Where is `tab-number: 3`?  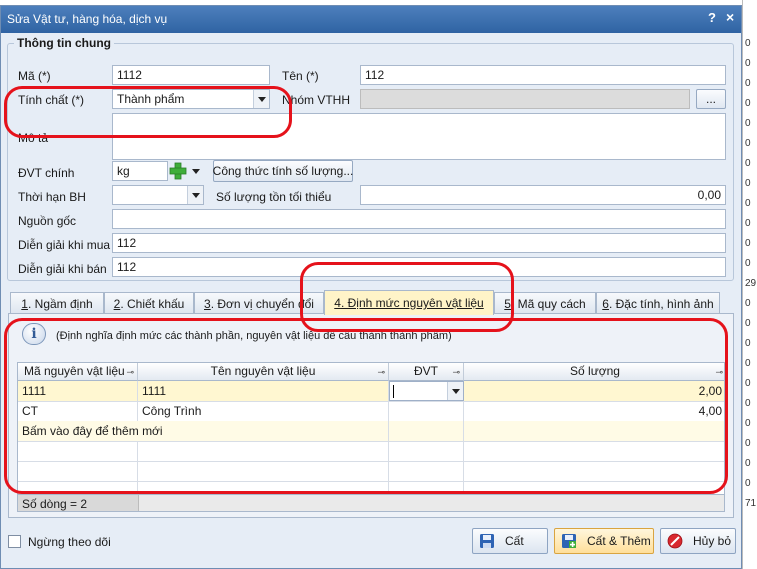 tab-number: 3 is located at coordinates (207, 303).